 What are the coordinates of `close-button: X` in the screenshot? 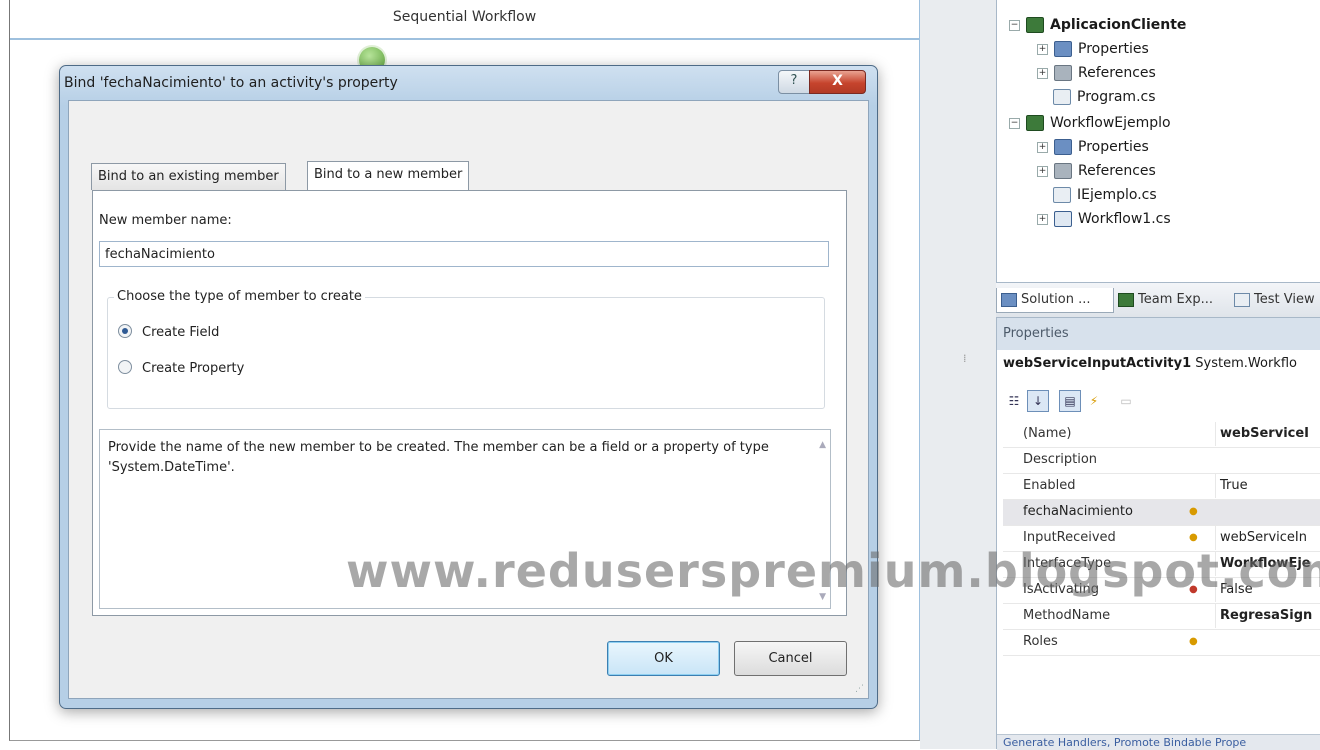 It's located at (837, 82).